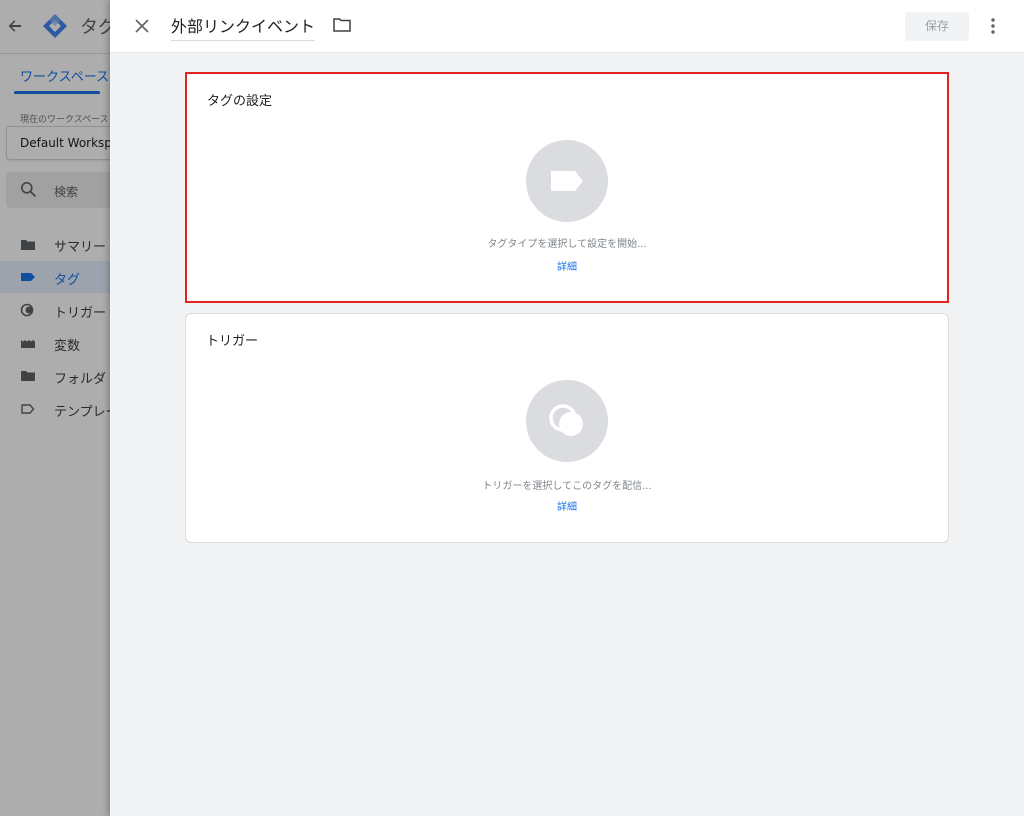 This screenshot has height=816, width=1024. Describe the element at coordinates (243, 27) in the screenshot. I see `tag-name-field: 外部リンクイベント` at that location.